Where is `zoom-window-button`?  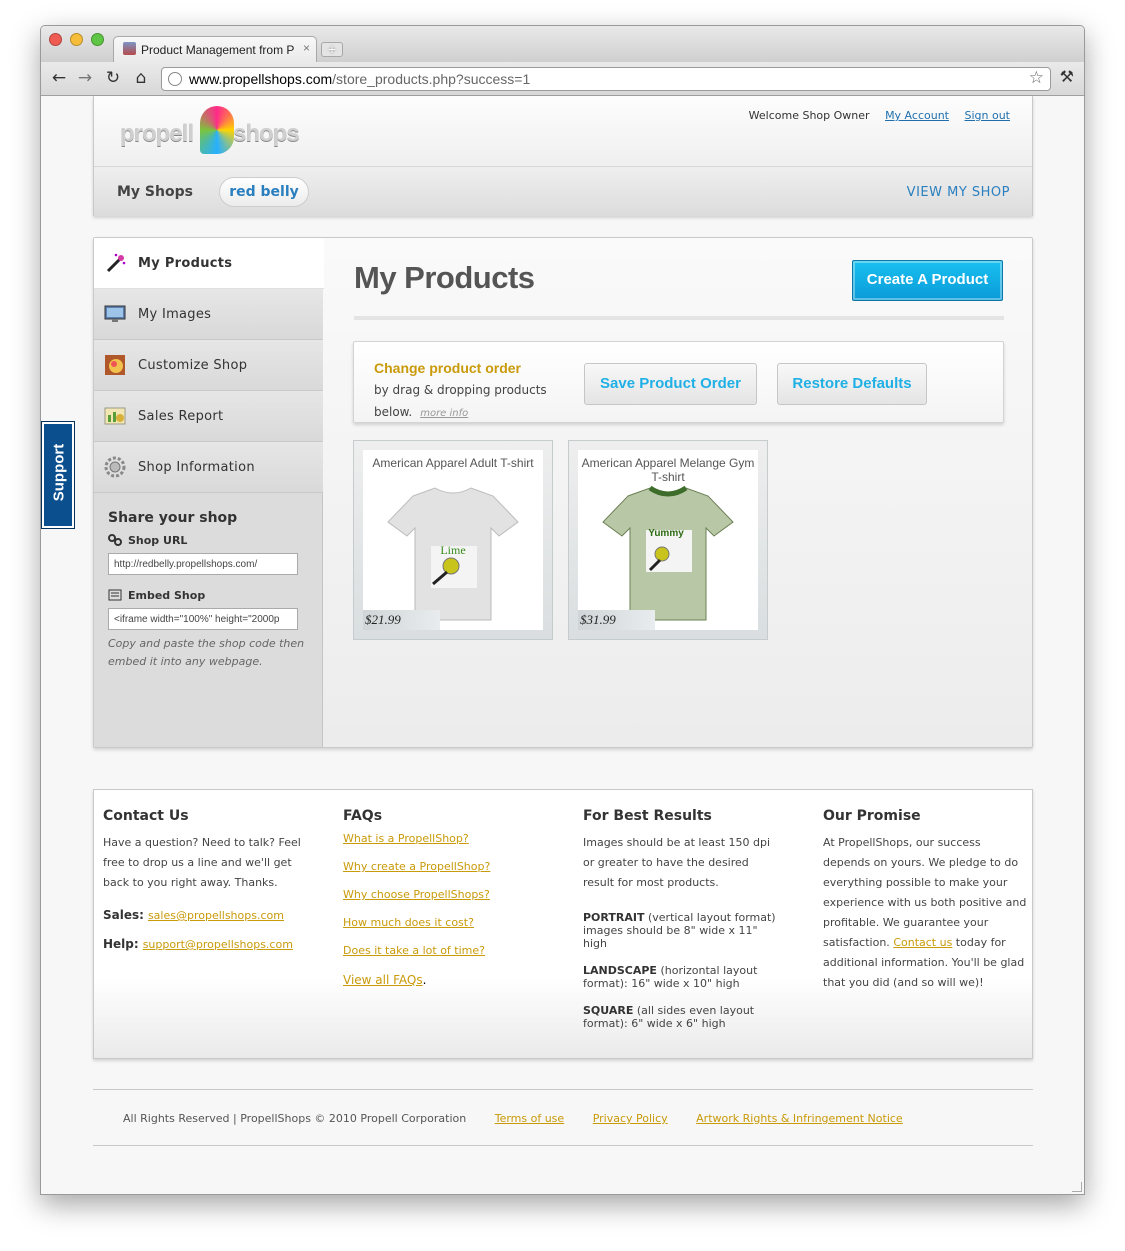
zoom-window-button is located at coordinates (97, 39).